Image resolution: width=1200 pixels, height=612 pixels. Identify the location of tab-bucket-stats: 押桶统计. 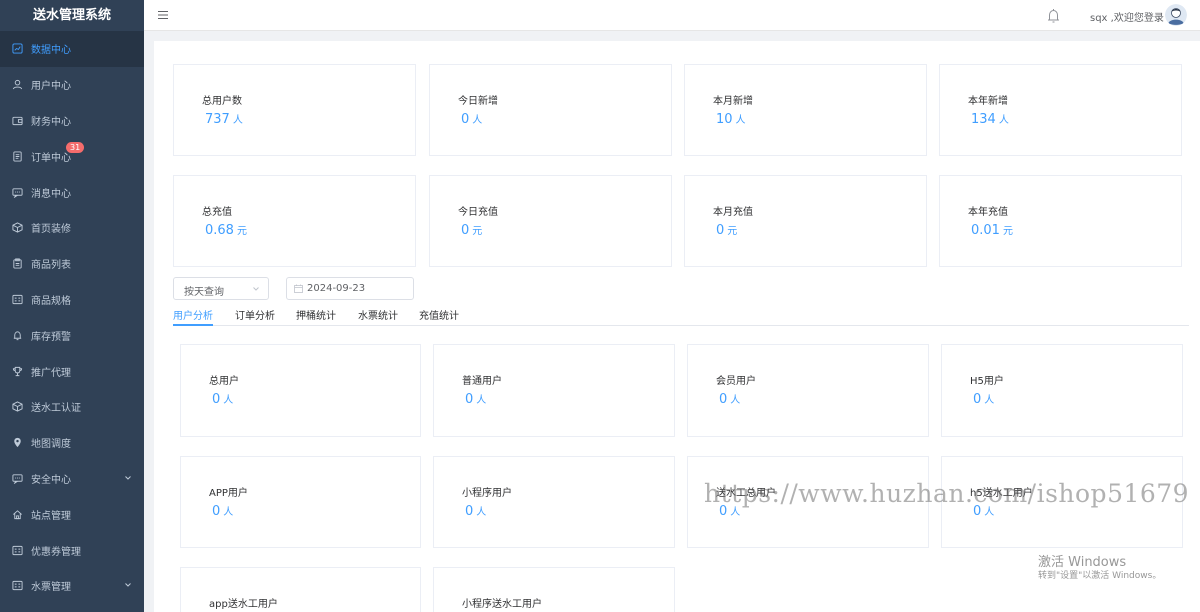
(316, 316).